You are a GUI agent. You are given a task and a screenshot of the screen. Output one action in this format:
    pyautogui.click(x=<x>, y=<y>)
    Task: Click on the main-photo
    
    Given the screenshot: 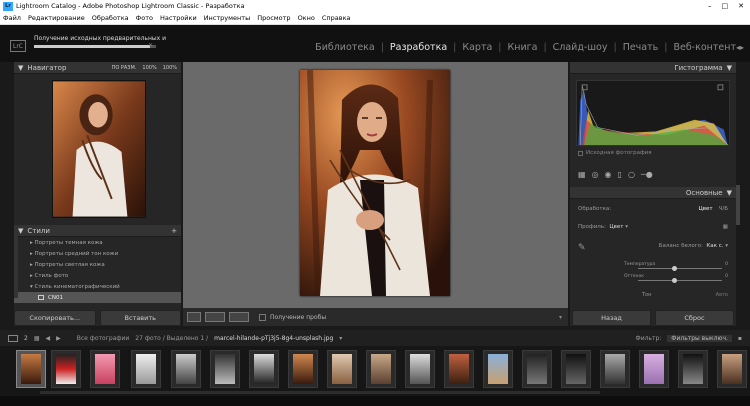 What is the action you would take?
    pyautogui.click(x=375, y=183)
    